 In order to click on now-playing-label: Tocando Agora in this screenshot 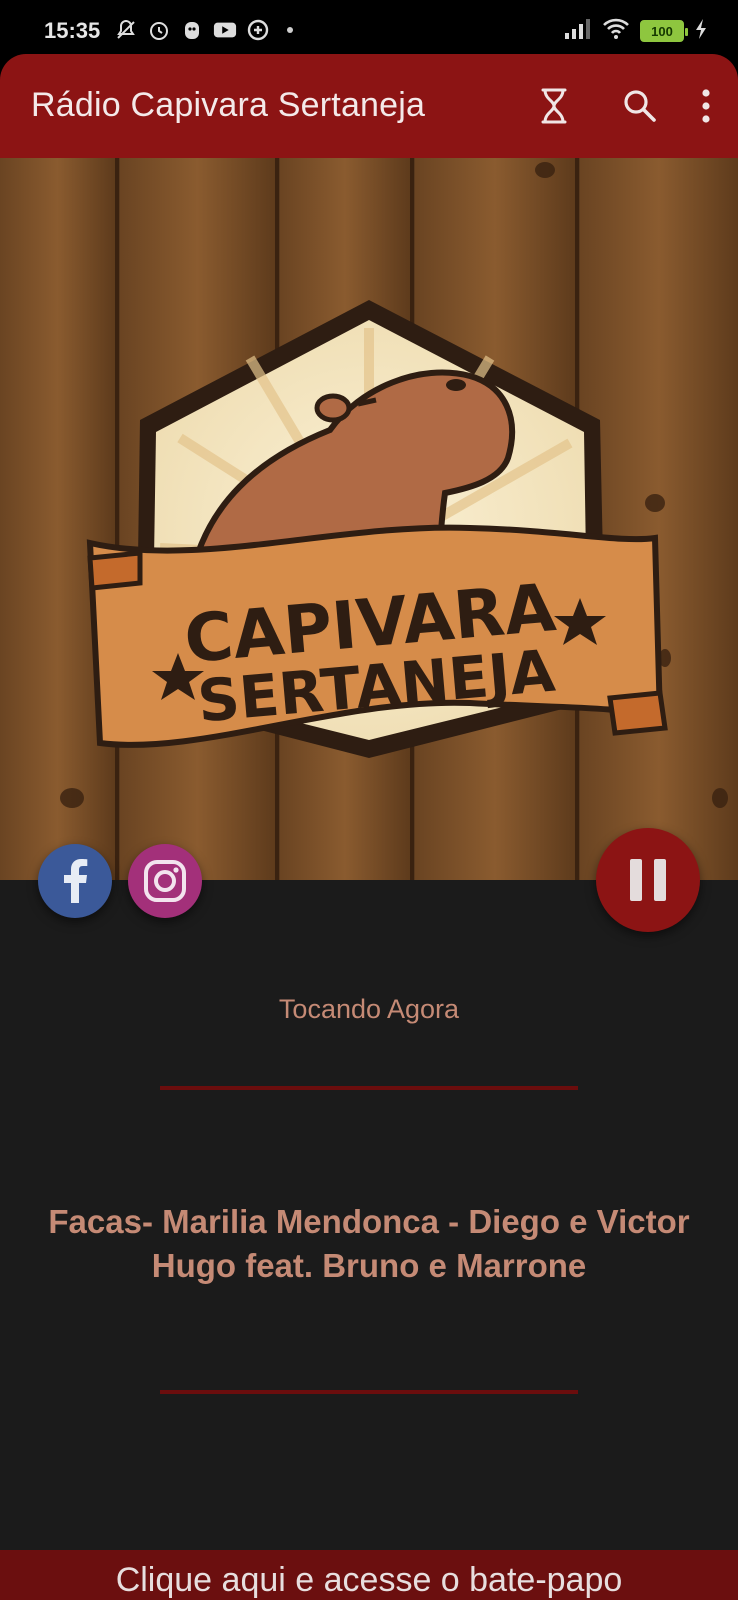, I will do `click(369, 1009)`.